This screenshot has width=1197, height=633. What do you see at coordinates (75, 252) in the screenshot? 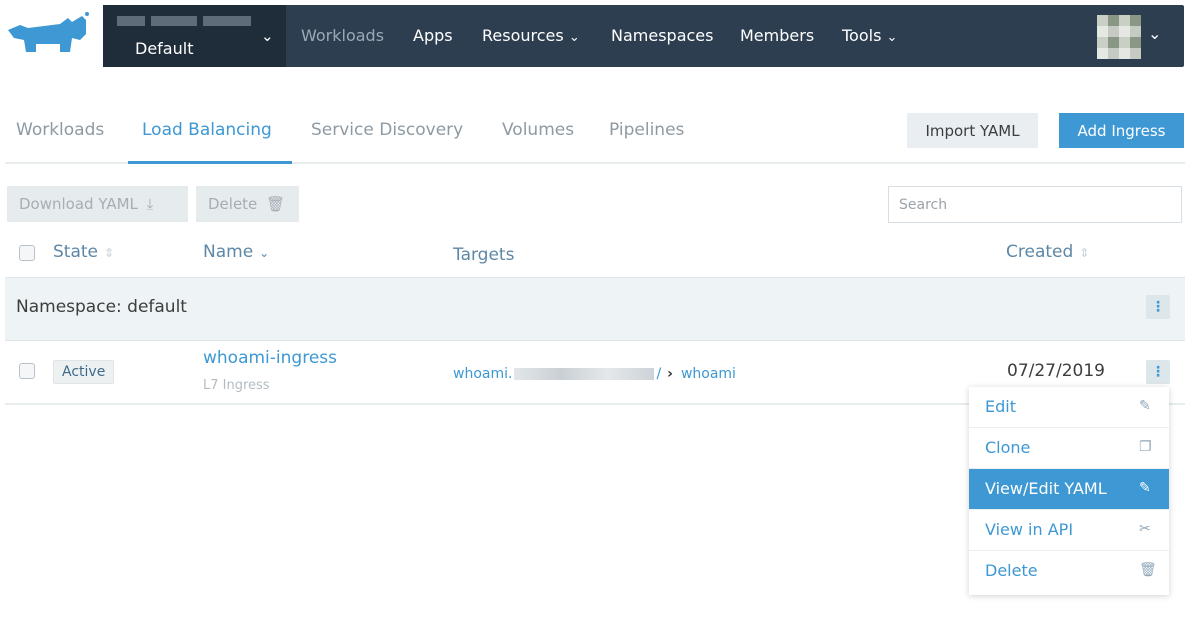
I see `state-header-label: State` at bounding box center [75, 252].